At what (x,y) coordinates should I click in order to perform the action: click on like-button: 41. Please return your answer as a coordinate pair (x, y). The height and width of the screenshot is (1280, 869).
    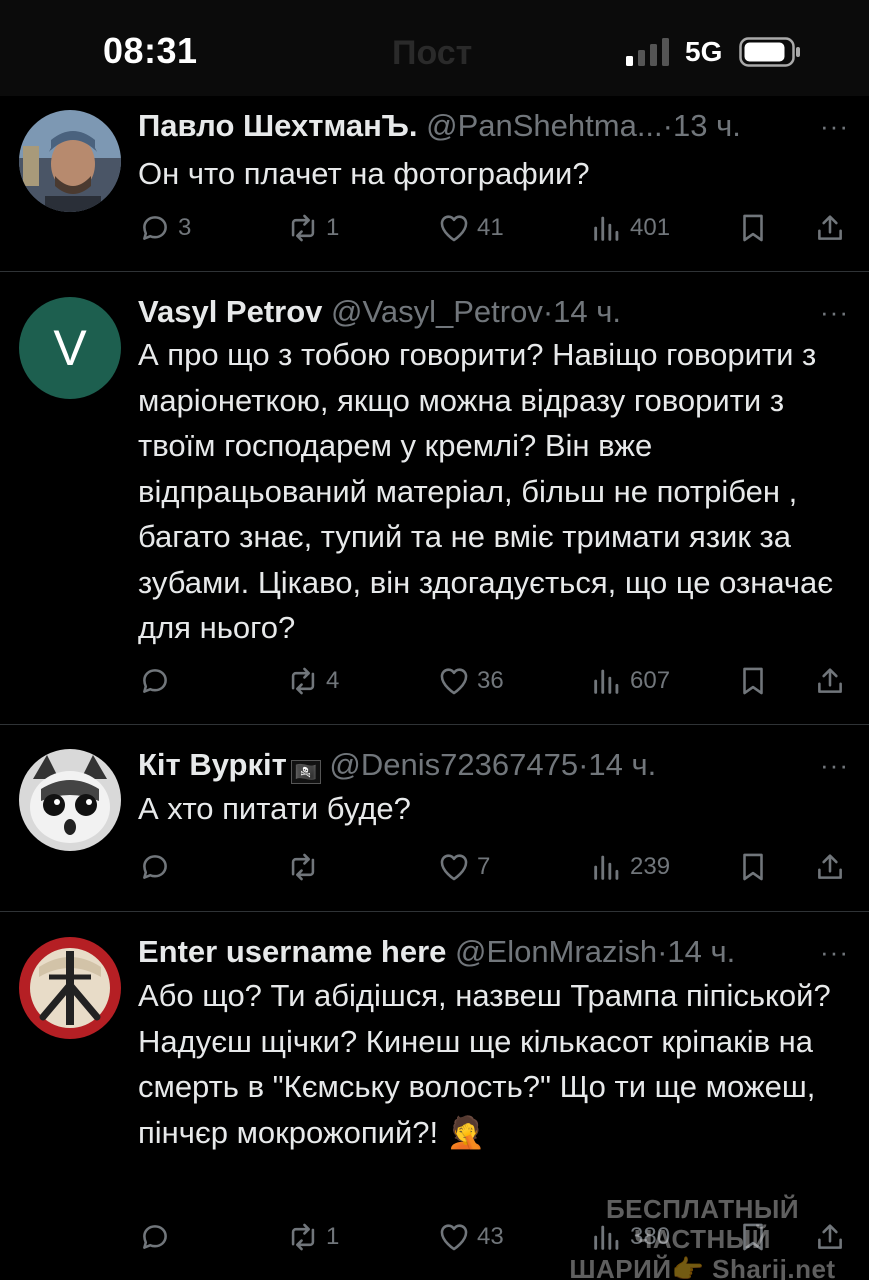
    Looking at the image, I should click on (470, 228).